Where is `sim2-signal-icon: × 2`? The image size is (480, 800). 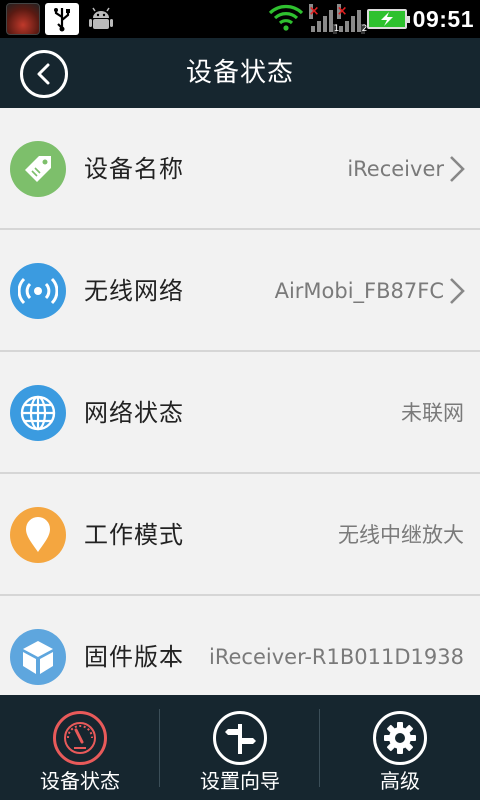 sim2-signal-icon: × 2 is located at coordinates (352, 19).